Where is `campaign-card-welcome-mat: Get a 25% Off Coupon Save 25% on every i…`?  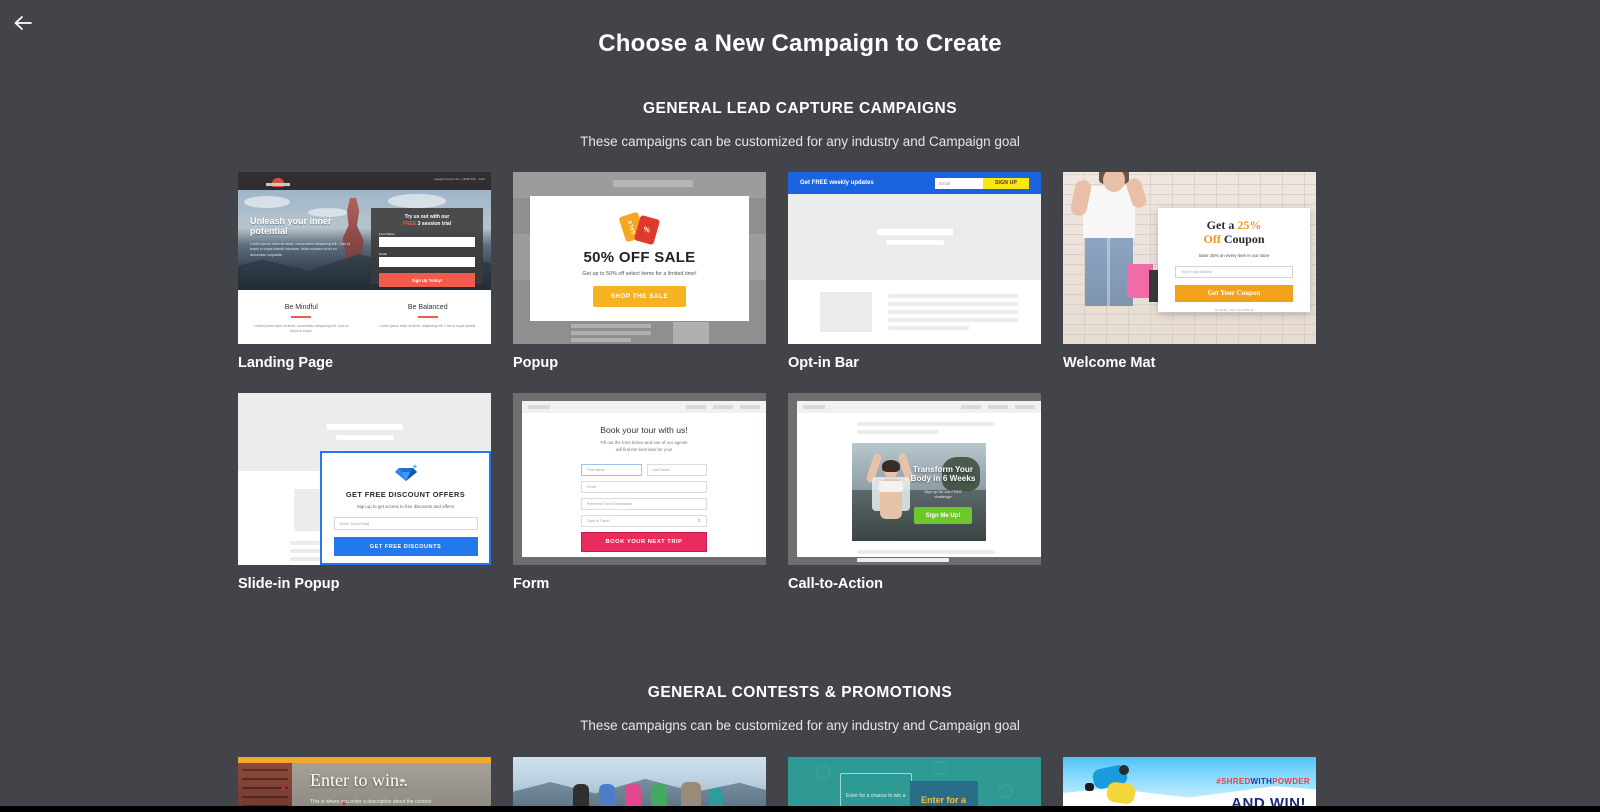
campaign-card-welcome-mat: Get a 25% Off Coupon Save 25% on every i… is located at coordinates (1189, 271).